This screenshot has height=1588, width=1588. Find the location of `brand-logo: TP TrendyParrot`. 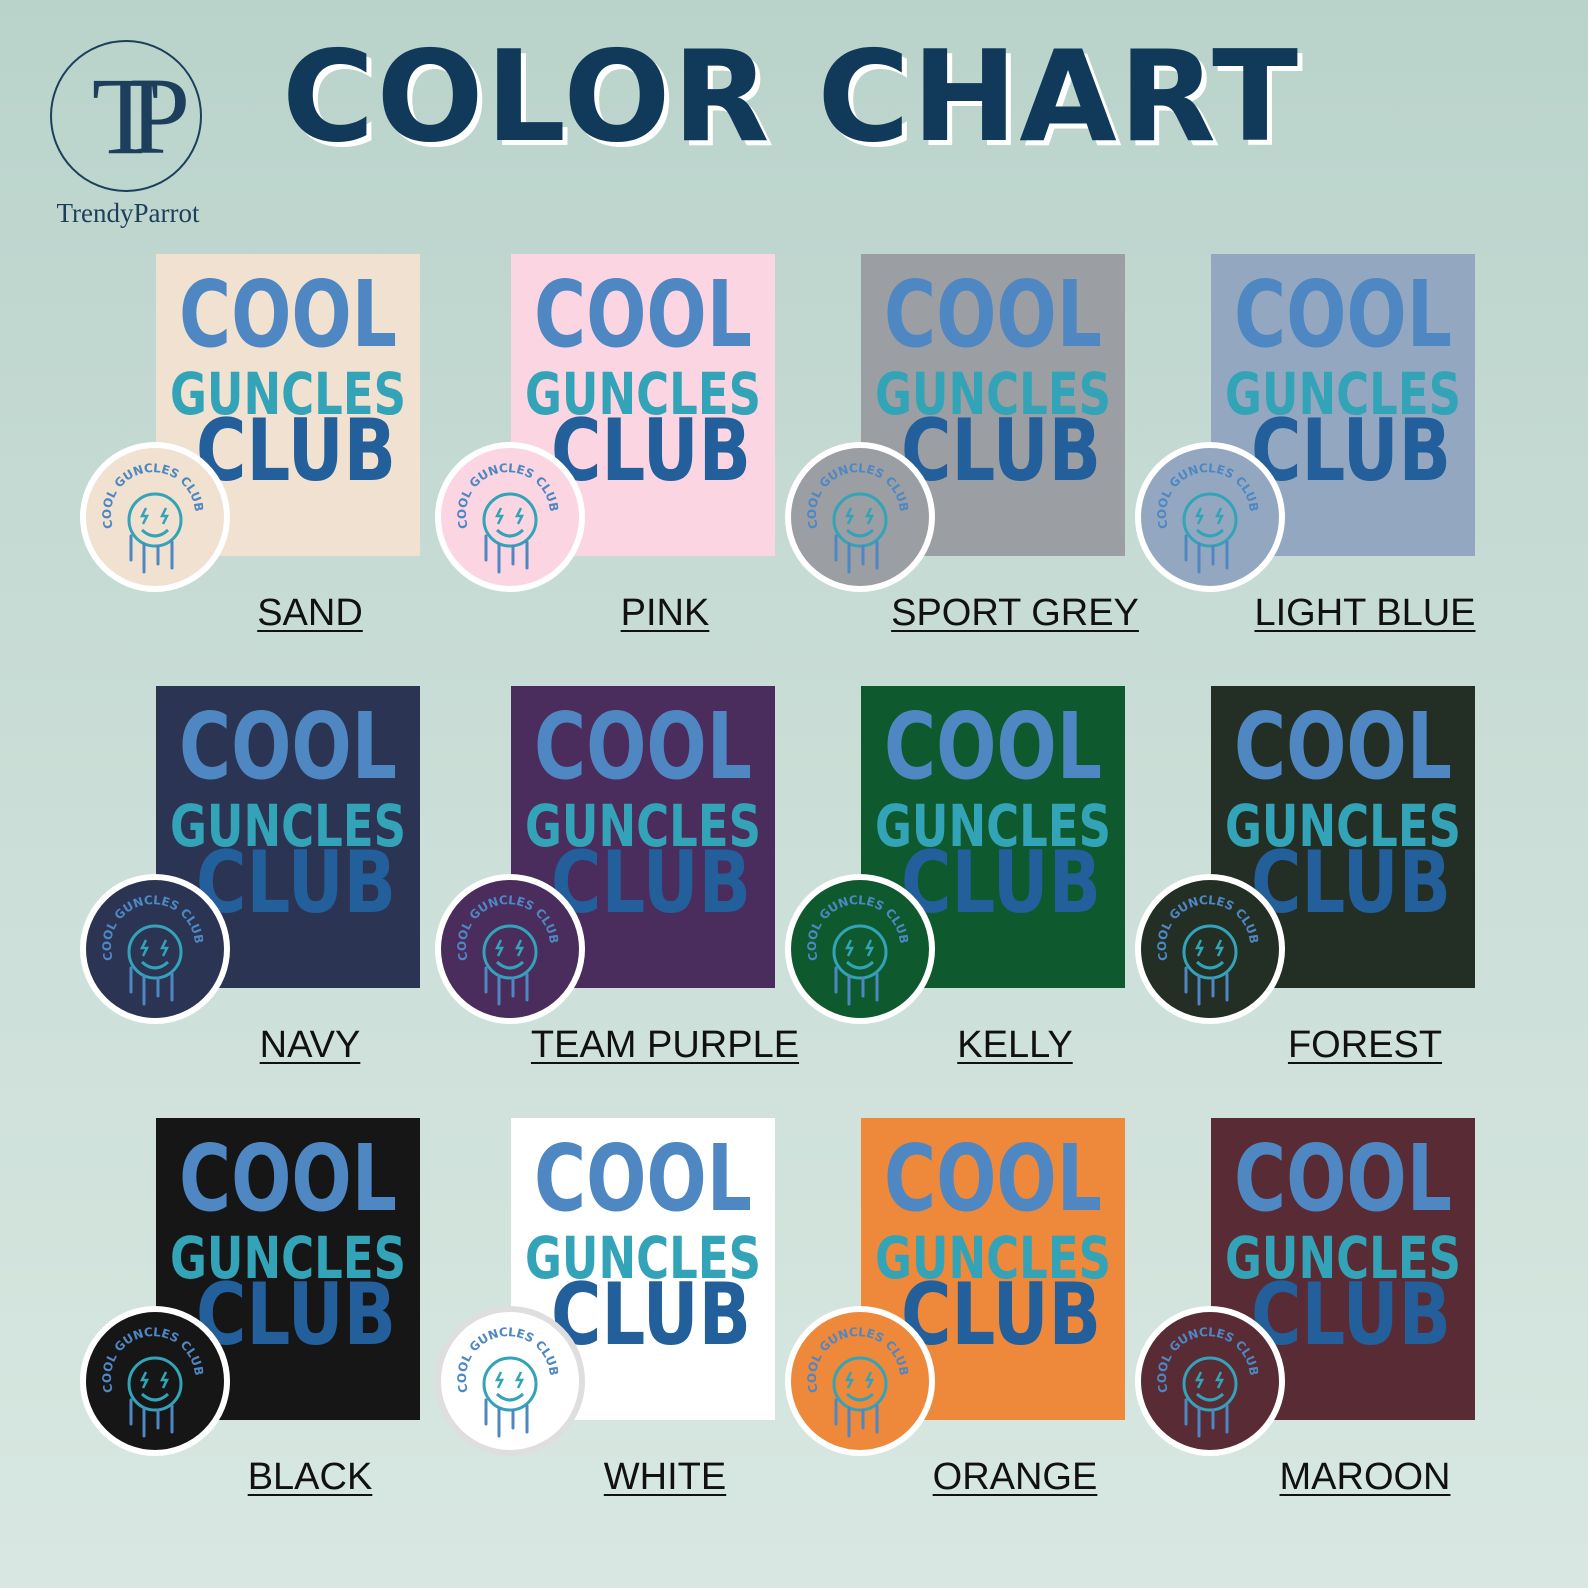

brand-logo: TP TrendyParrot is located at coordinates (128, 140).